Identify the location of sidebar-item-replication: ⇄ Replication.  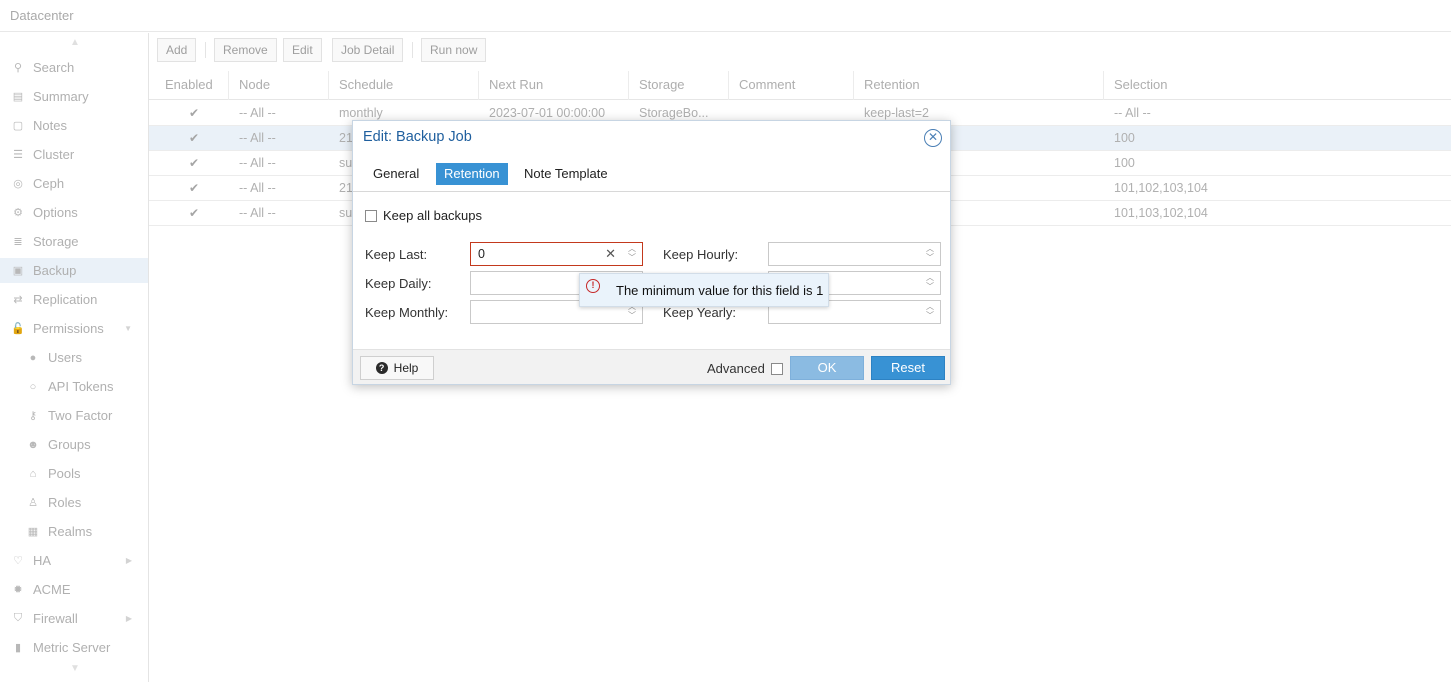
(74, 299).